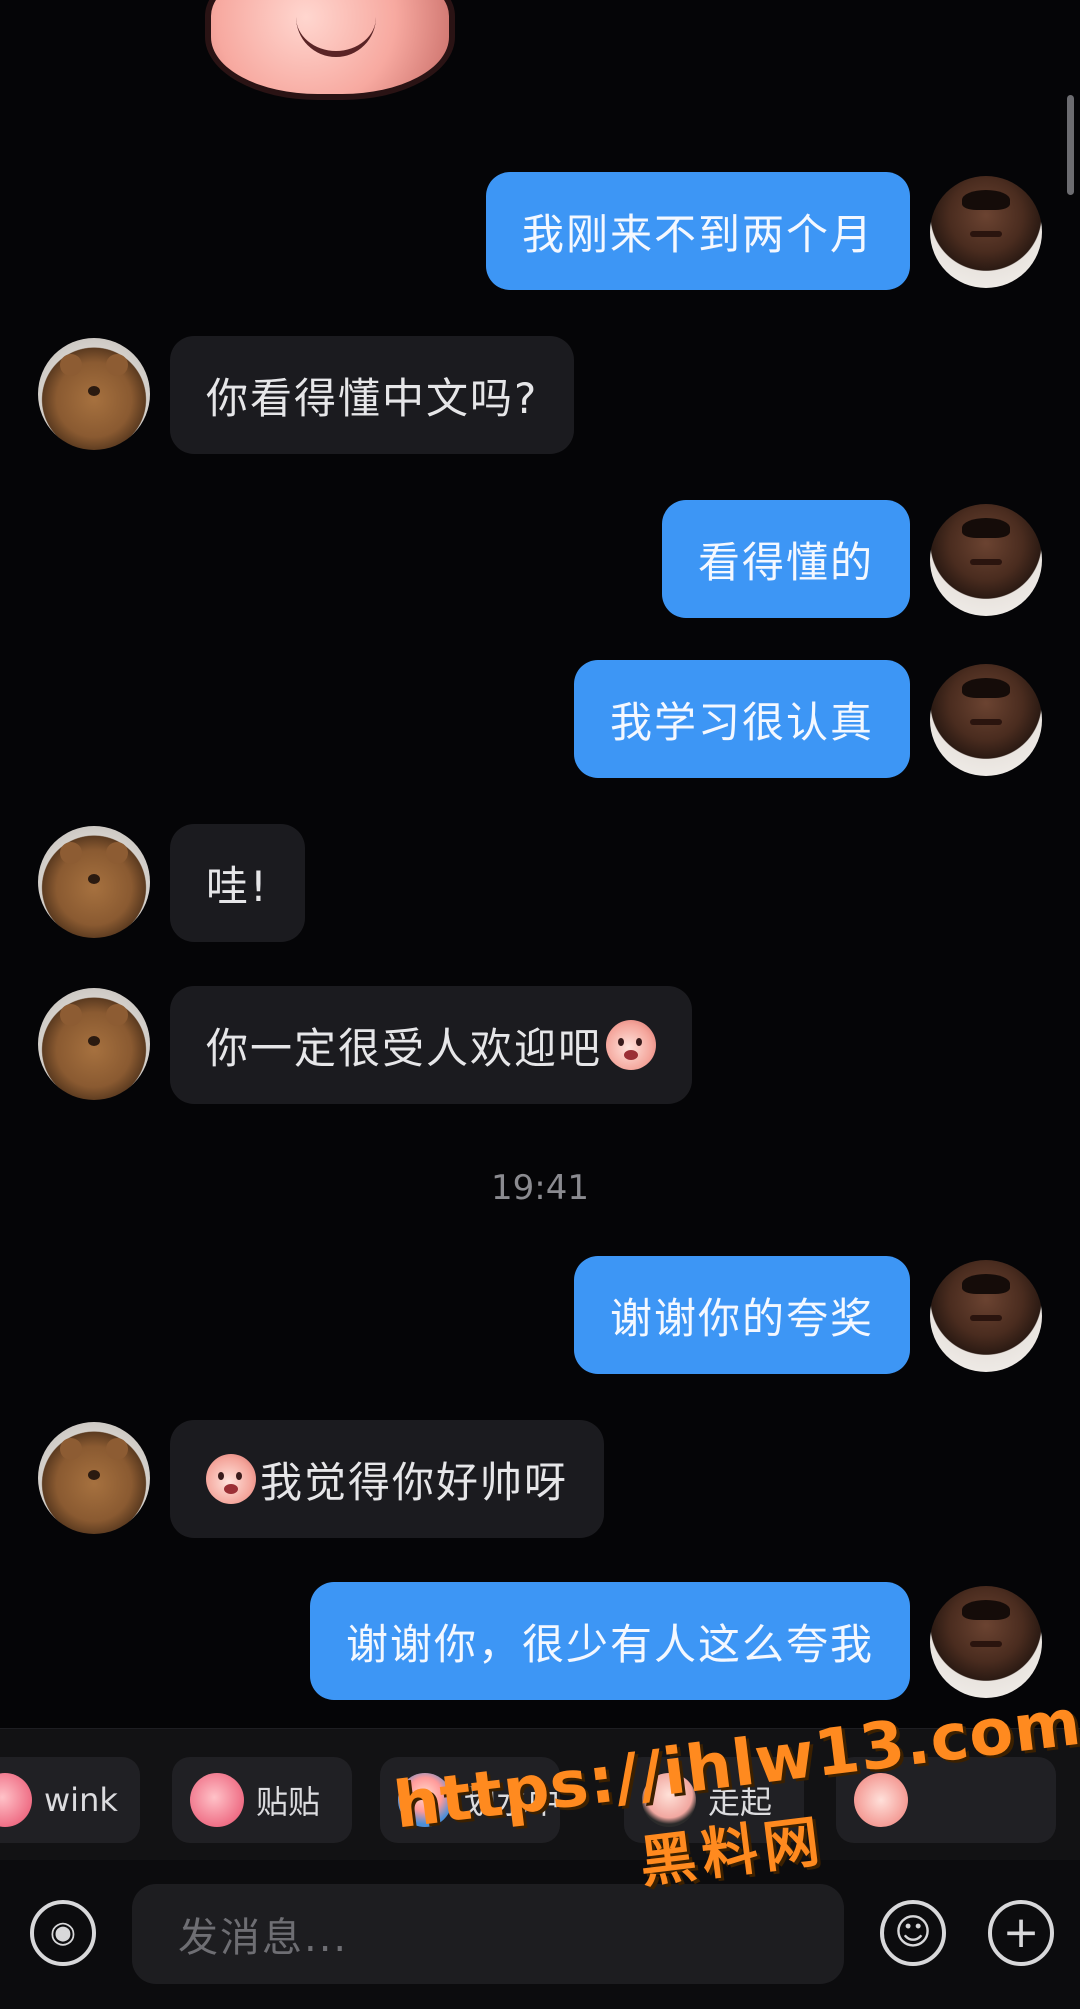 This screenshot has width=1080, height=2009. What do you see at coordinates (785, 562) in the screenshot?
I see `message-text: 看得懂的` at bounding box center [785, 562].